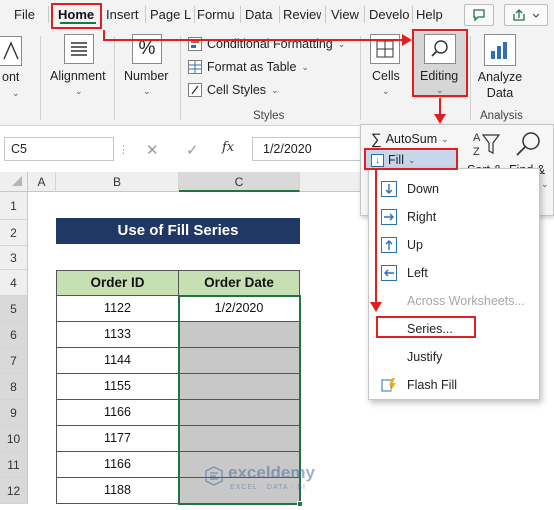 The height and width of the screenshot is (510, 554). Describe the element at coordinates (42, 182) in the screenshot. I see `column-header-a: A` at that location.